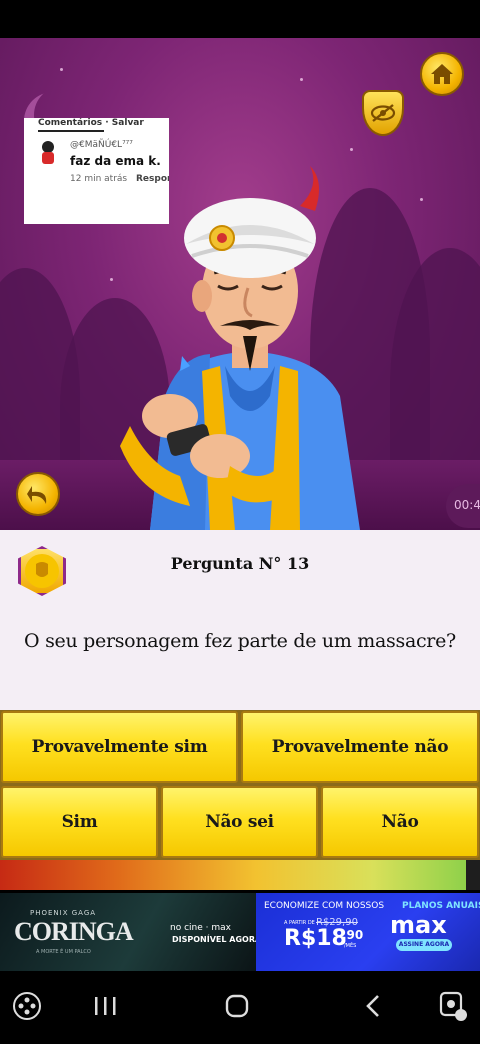 The height and width of the screenshot is (1044, 480). What do you see at coordinates (63, 952) in the screenshot?
I see `ad-movie-subtitle: A MORTE É UM PALCO` at bounding box center [63, 952].